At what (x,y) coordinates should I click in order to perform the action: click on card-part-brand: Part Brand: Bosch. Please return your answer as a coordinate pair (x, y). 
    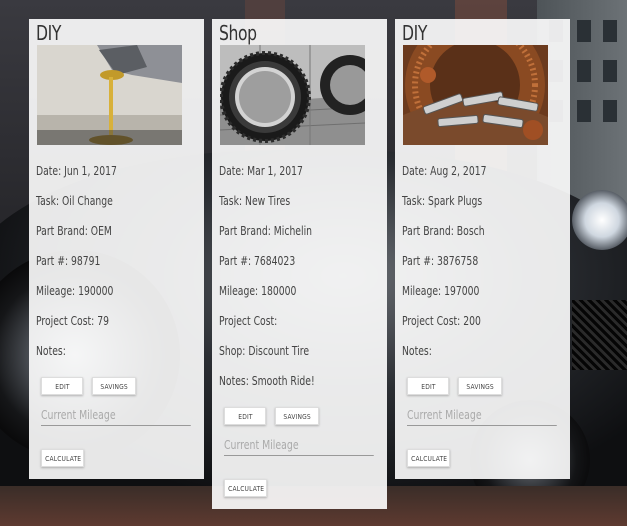
    Looking at the image, I should click on (443, 230).